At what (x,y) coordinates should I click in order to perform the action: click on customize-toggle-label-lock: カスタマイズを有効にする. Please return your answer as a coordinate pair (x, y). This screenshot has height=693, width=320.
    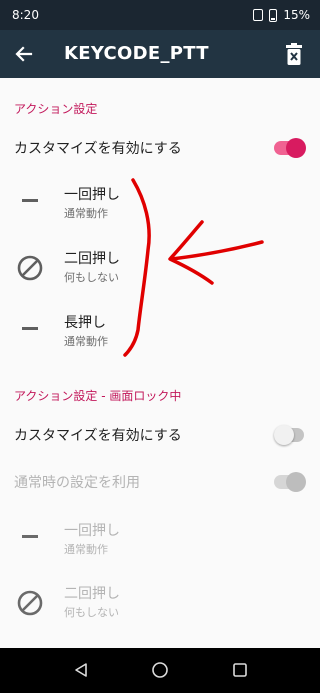
    Looking at the image, I should click on (98, 436).